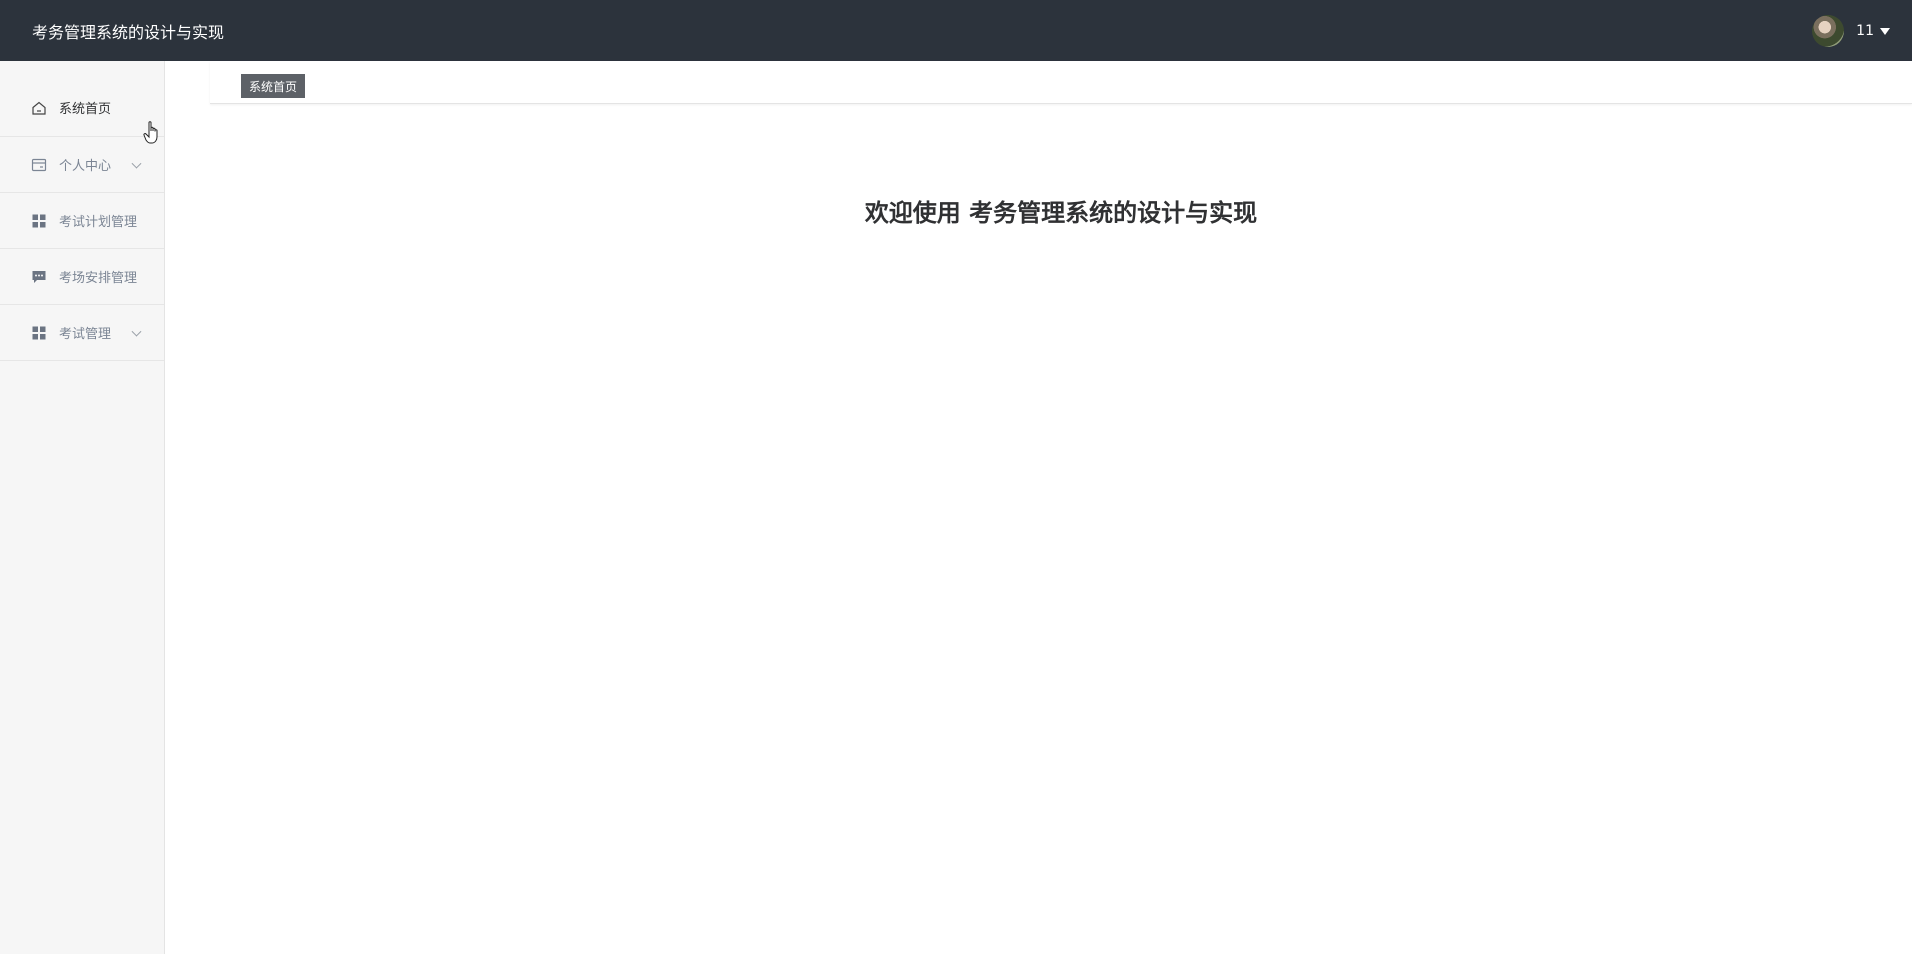 This screenshot has height=954, width=1912. Describe the element at coordinates (128, 32) in the screenshot. I see `app-title: 考务管理系统的设计与实现` at that location.